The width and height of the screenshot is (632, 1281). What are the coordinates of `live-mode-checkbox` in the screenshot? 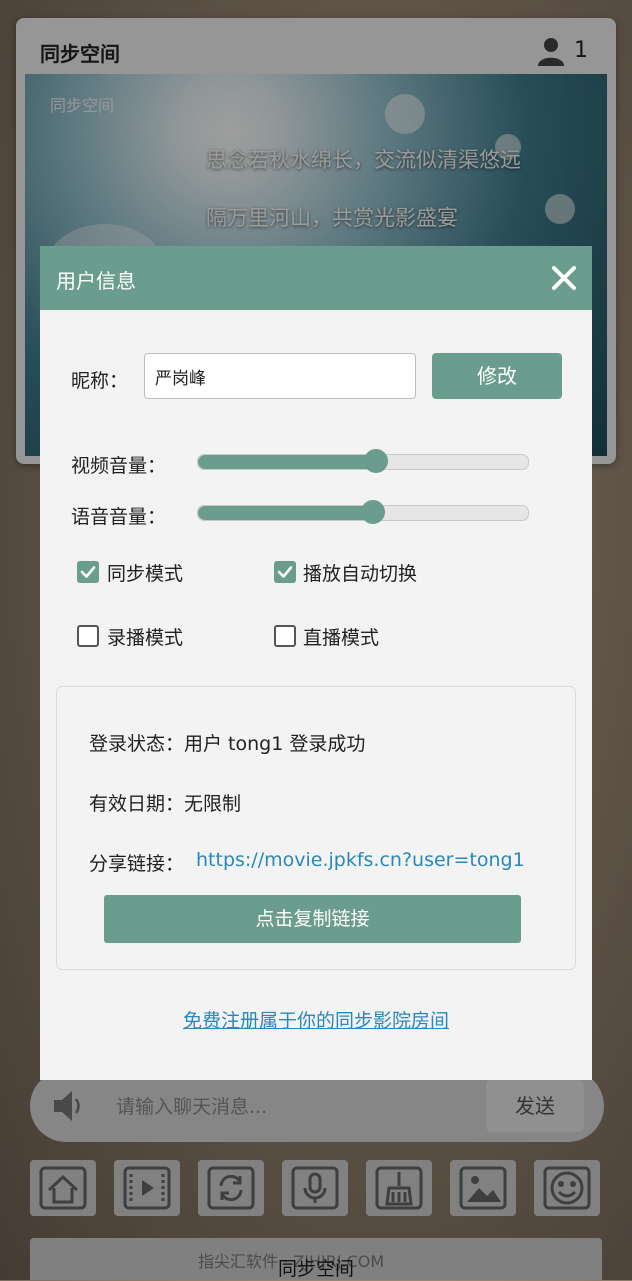 It's located at (285, 636).